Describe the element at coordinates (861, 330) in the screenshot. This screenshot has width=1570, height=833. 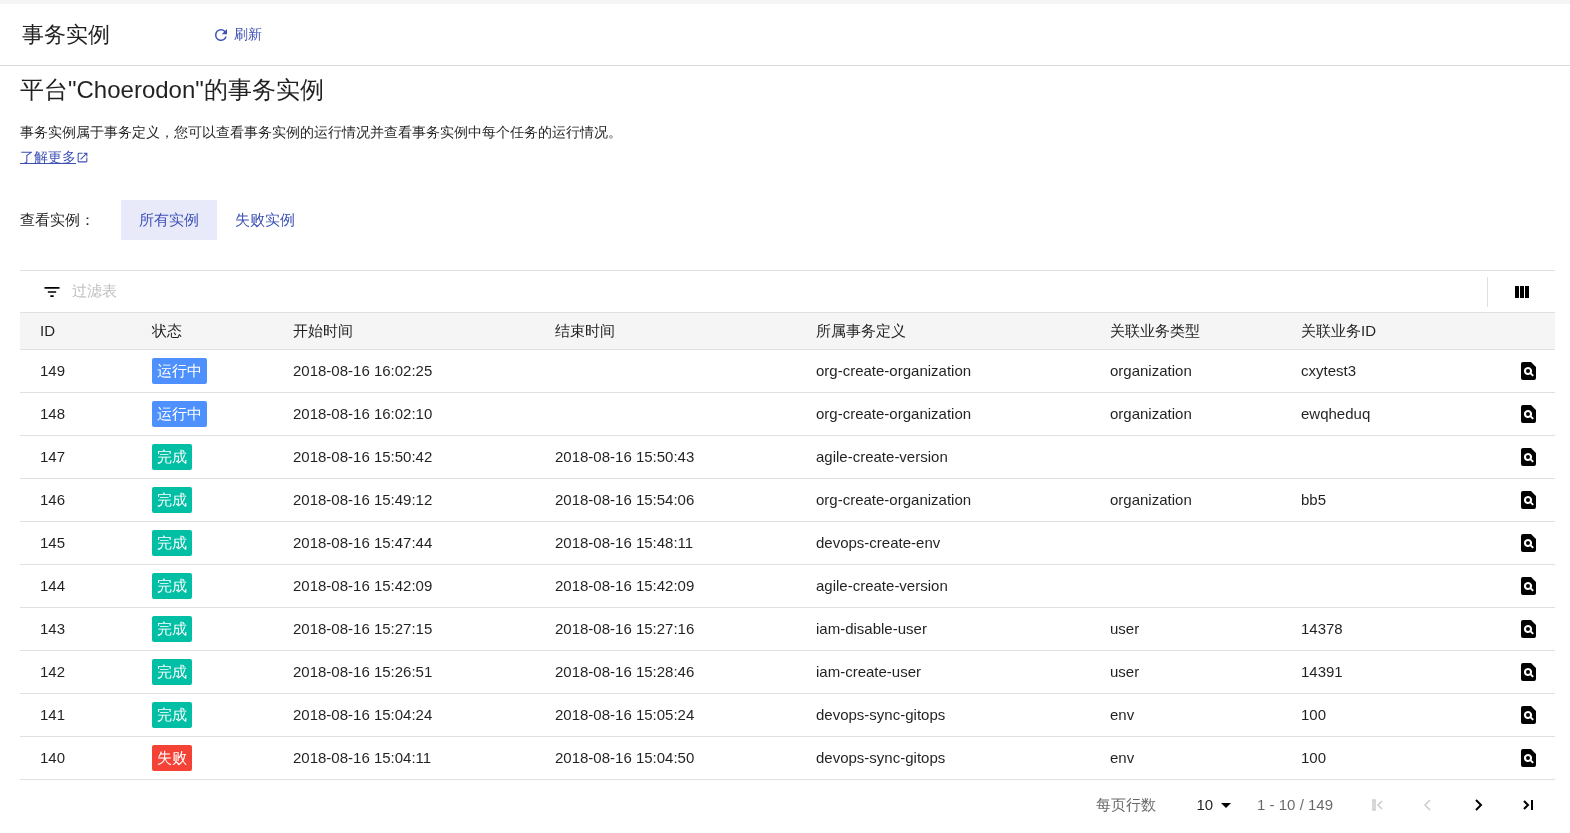
I see `column-header: 所属事务定义` at that location.